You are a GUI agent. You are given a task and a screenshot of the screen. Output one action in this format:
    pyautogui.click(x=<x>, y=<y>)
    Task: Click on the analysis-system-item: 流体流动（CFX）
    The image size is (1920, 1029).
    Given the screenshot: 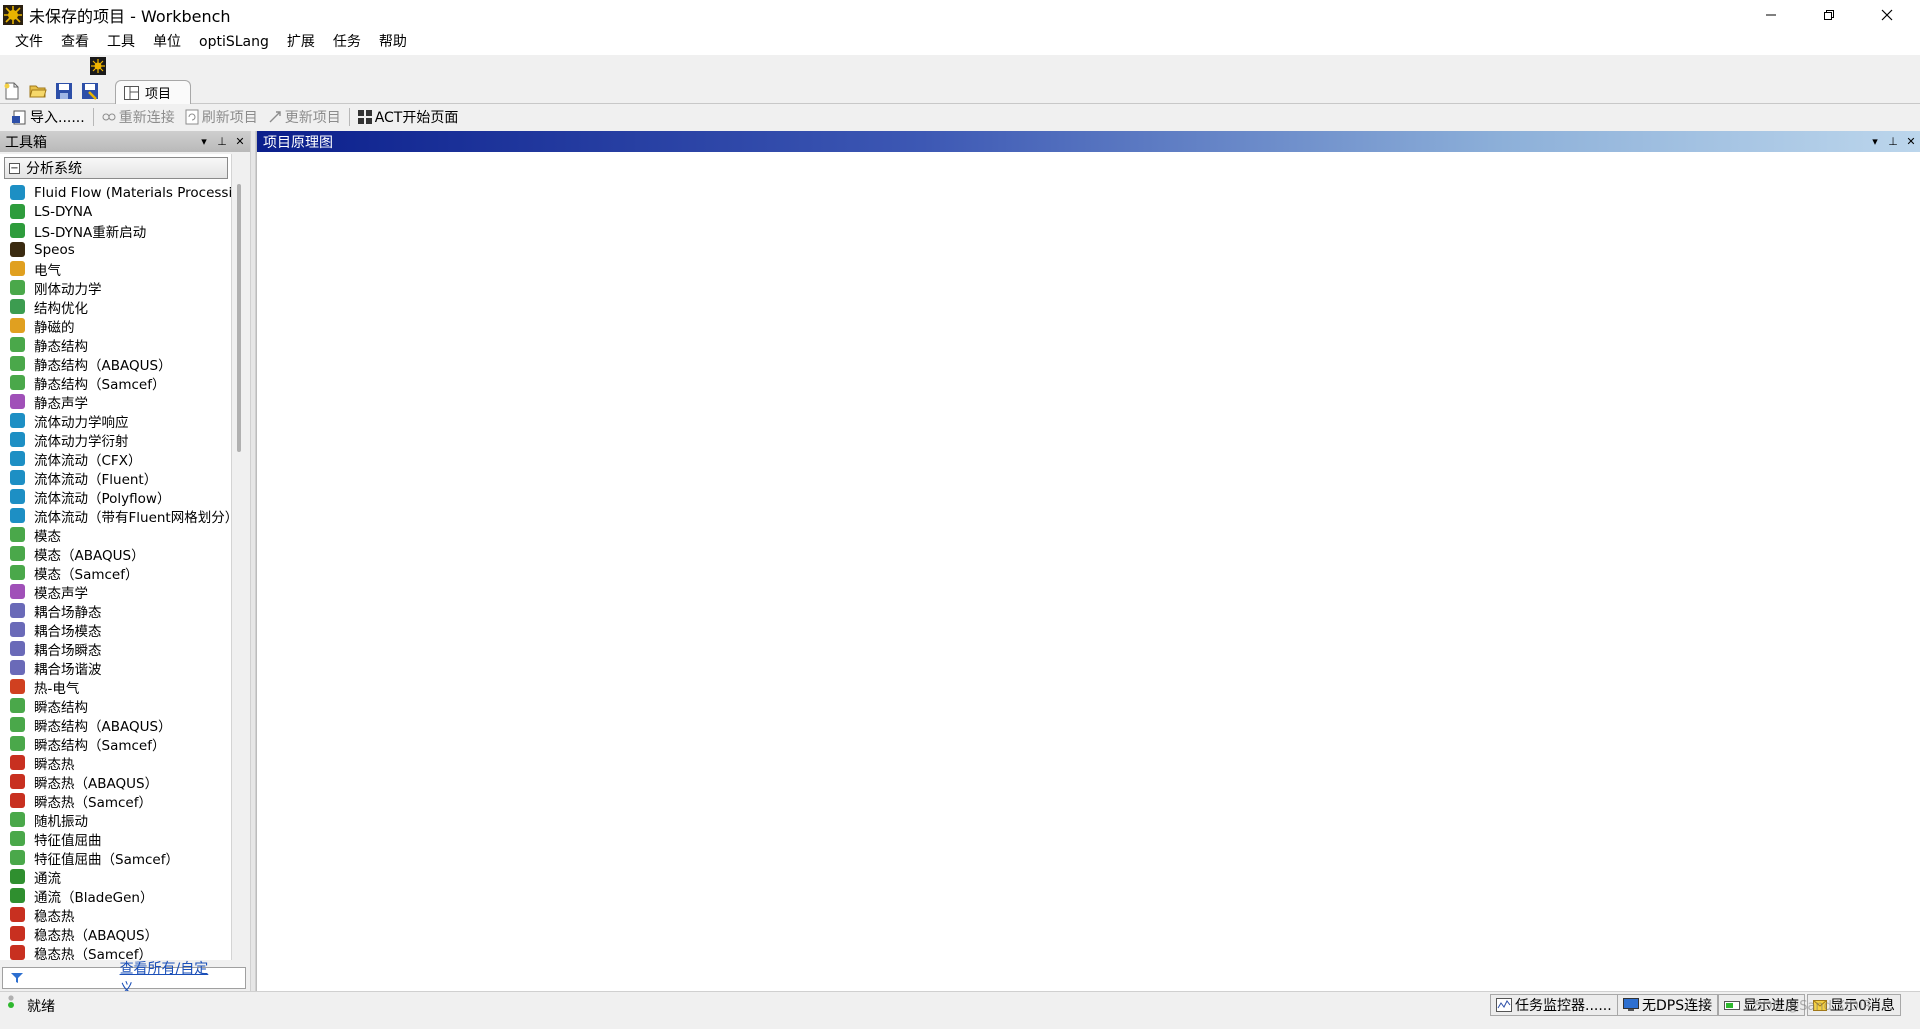 What is the action you would take?
    pyautogui.click(x=120, y=458)
    